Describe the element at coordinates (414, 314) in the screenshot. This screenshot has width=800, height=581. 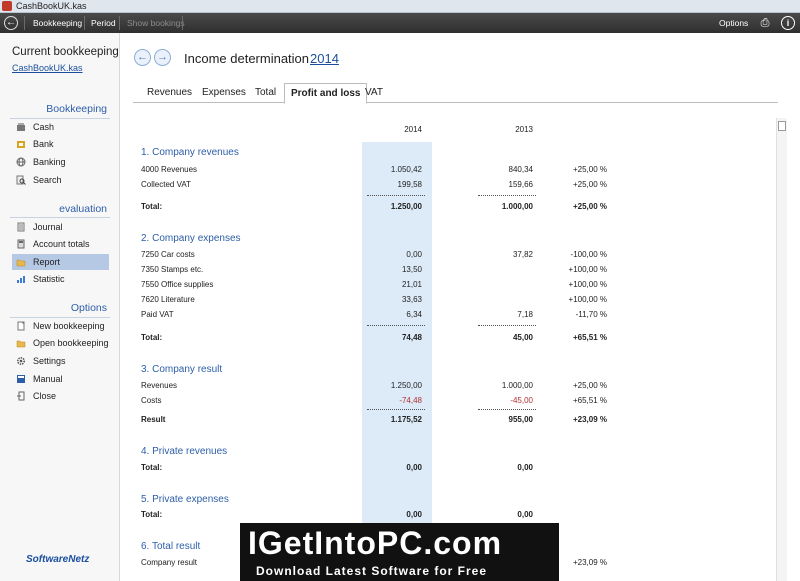
I see `row-value-2014: 6,34` at that location.